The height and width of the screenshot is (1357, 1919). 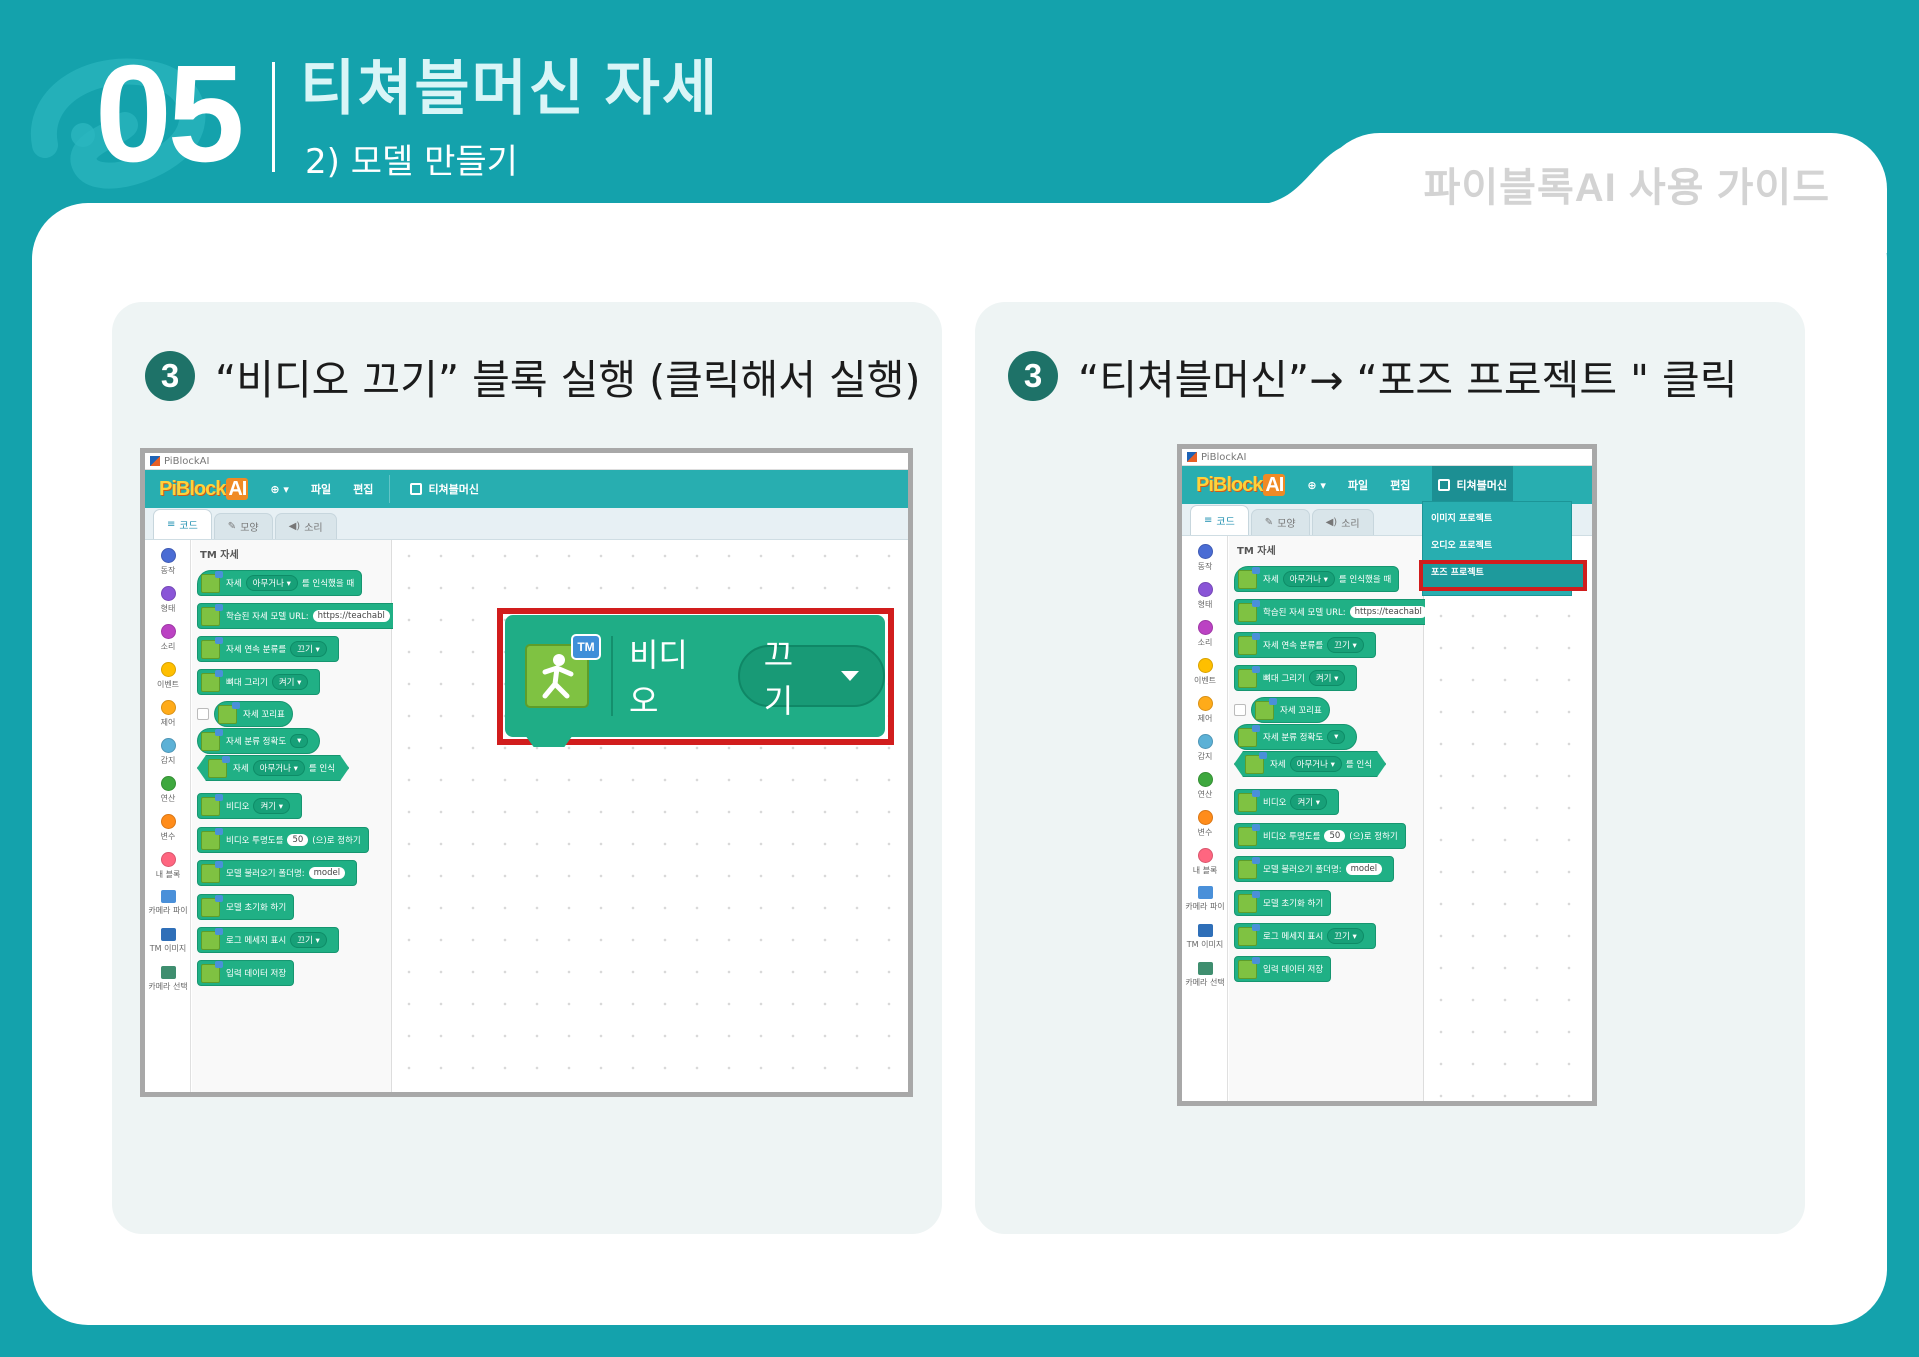 I want to click on video-off-block: TM 비디오 끄기, so click(x=695, y=681).